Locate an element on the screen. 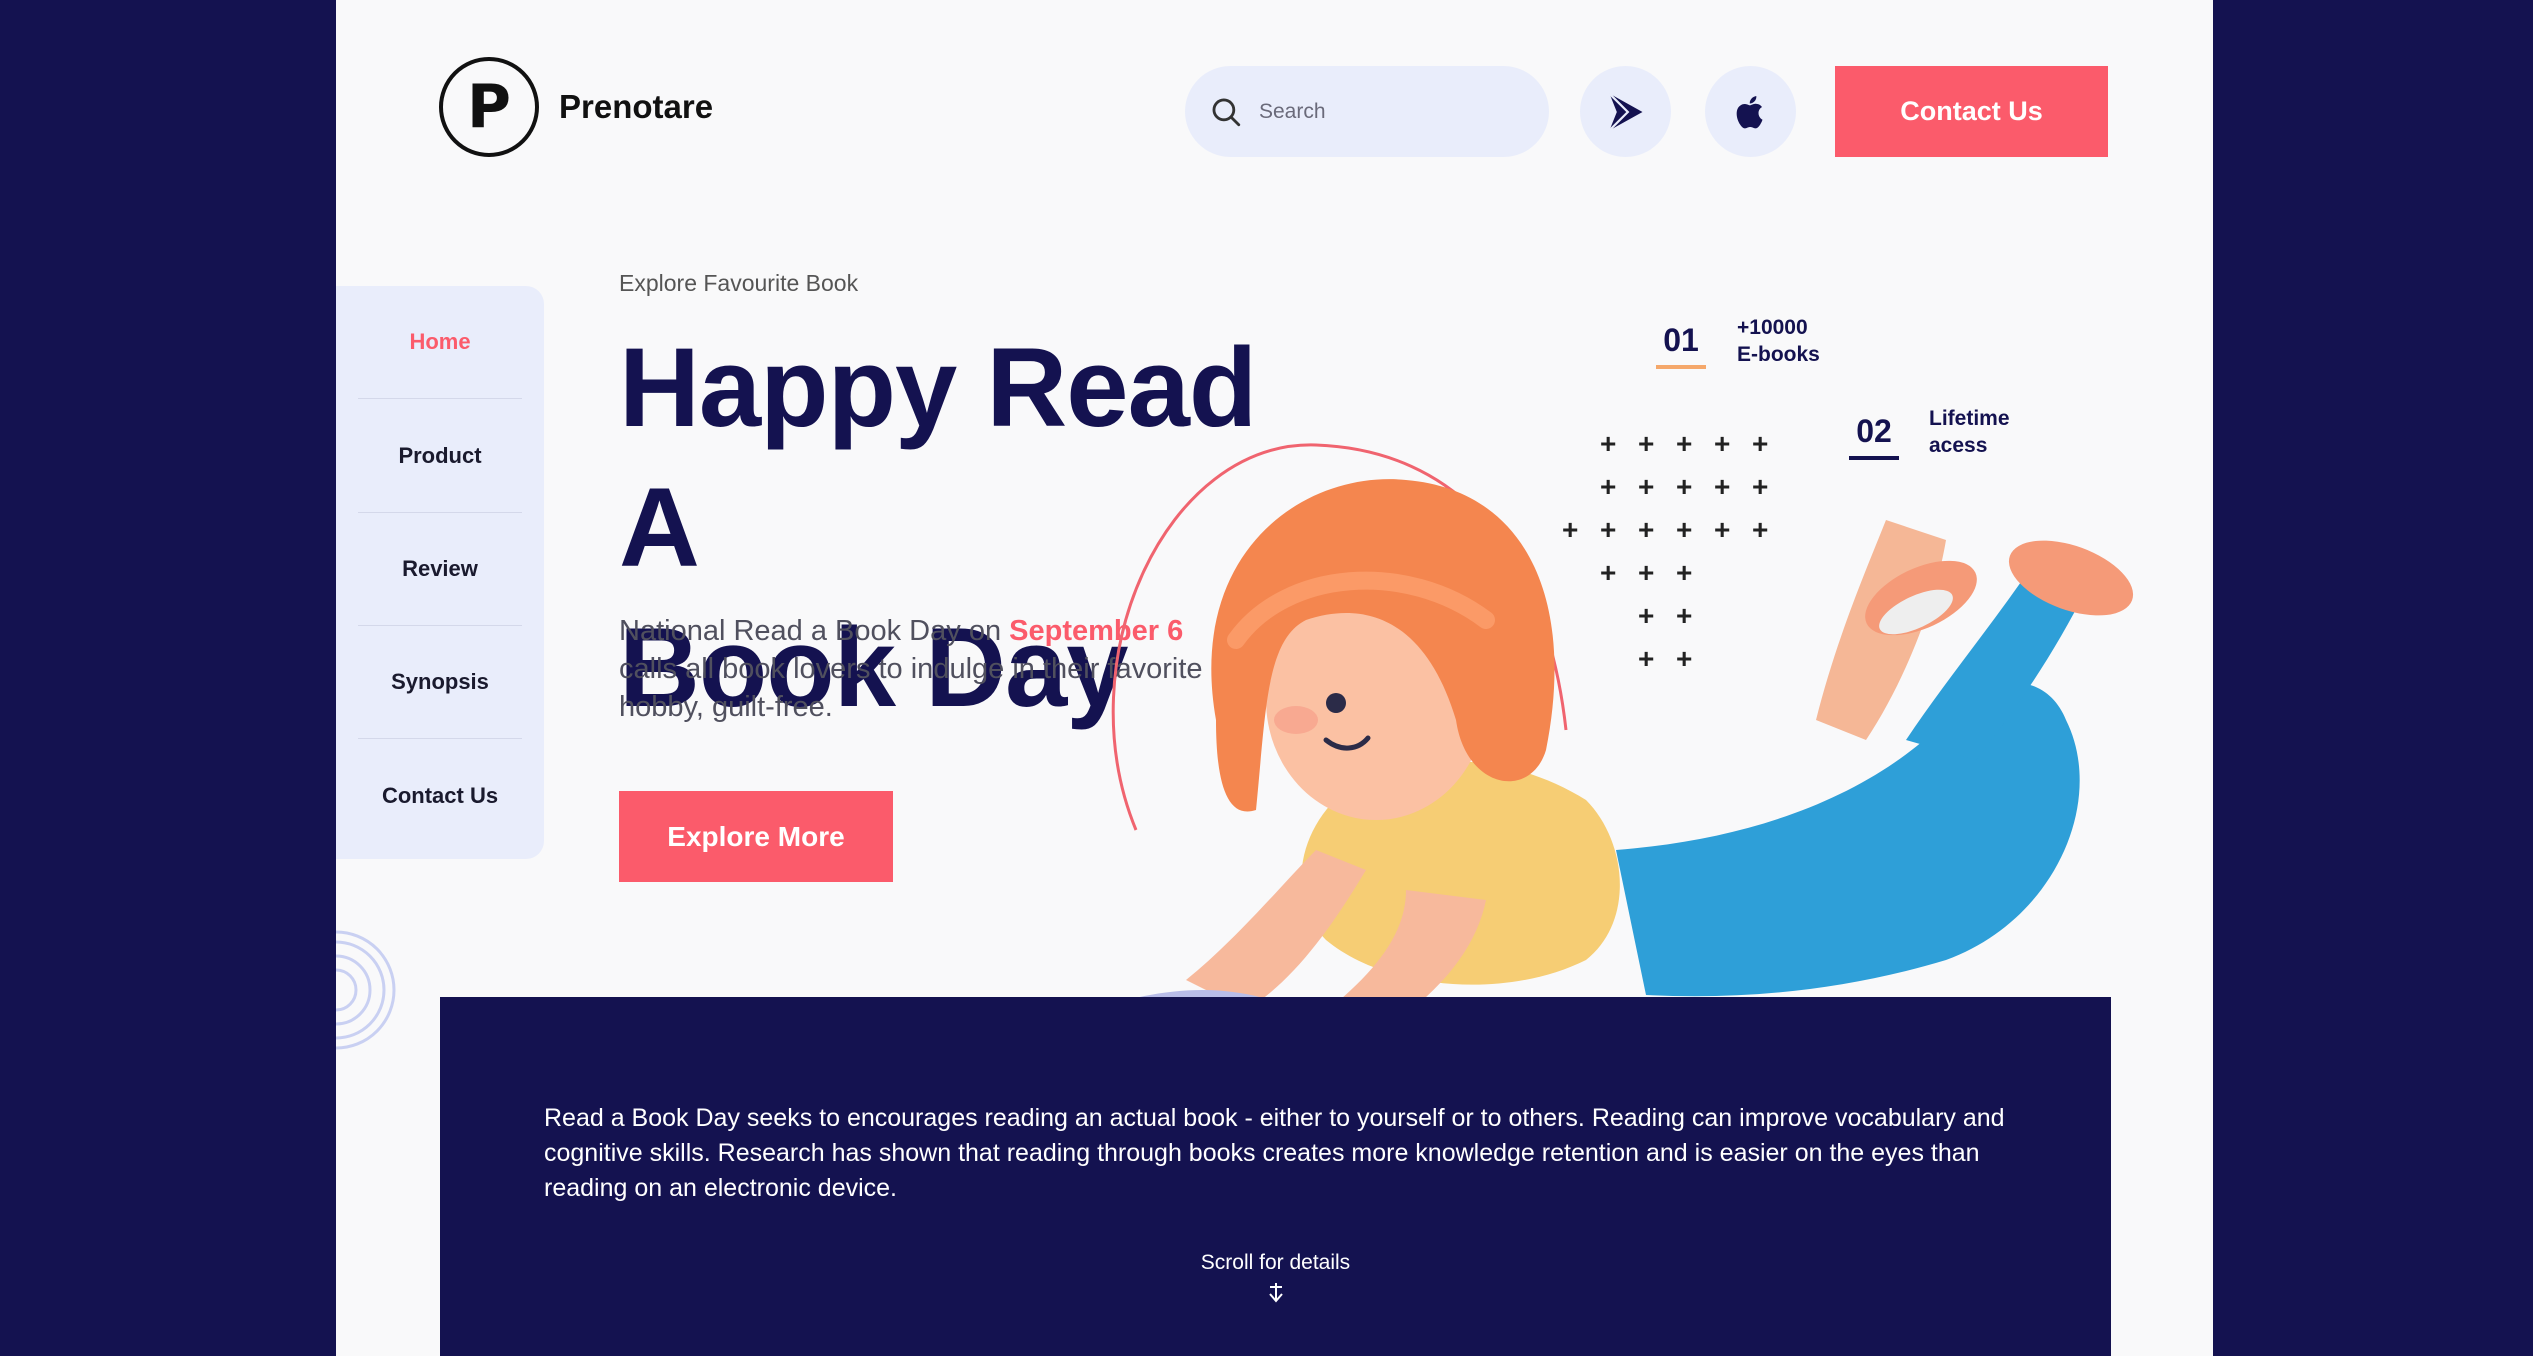  stat-label-1: +10000 E-books is located at coordinates (1778, 341).